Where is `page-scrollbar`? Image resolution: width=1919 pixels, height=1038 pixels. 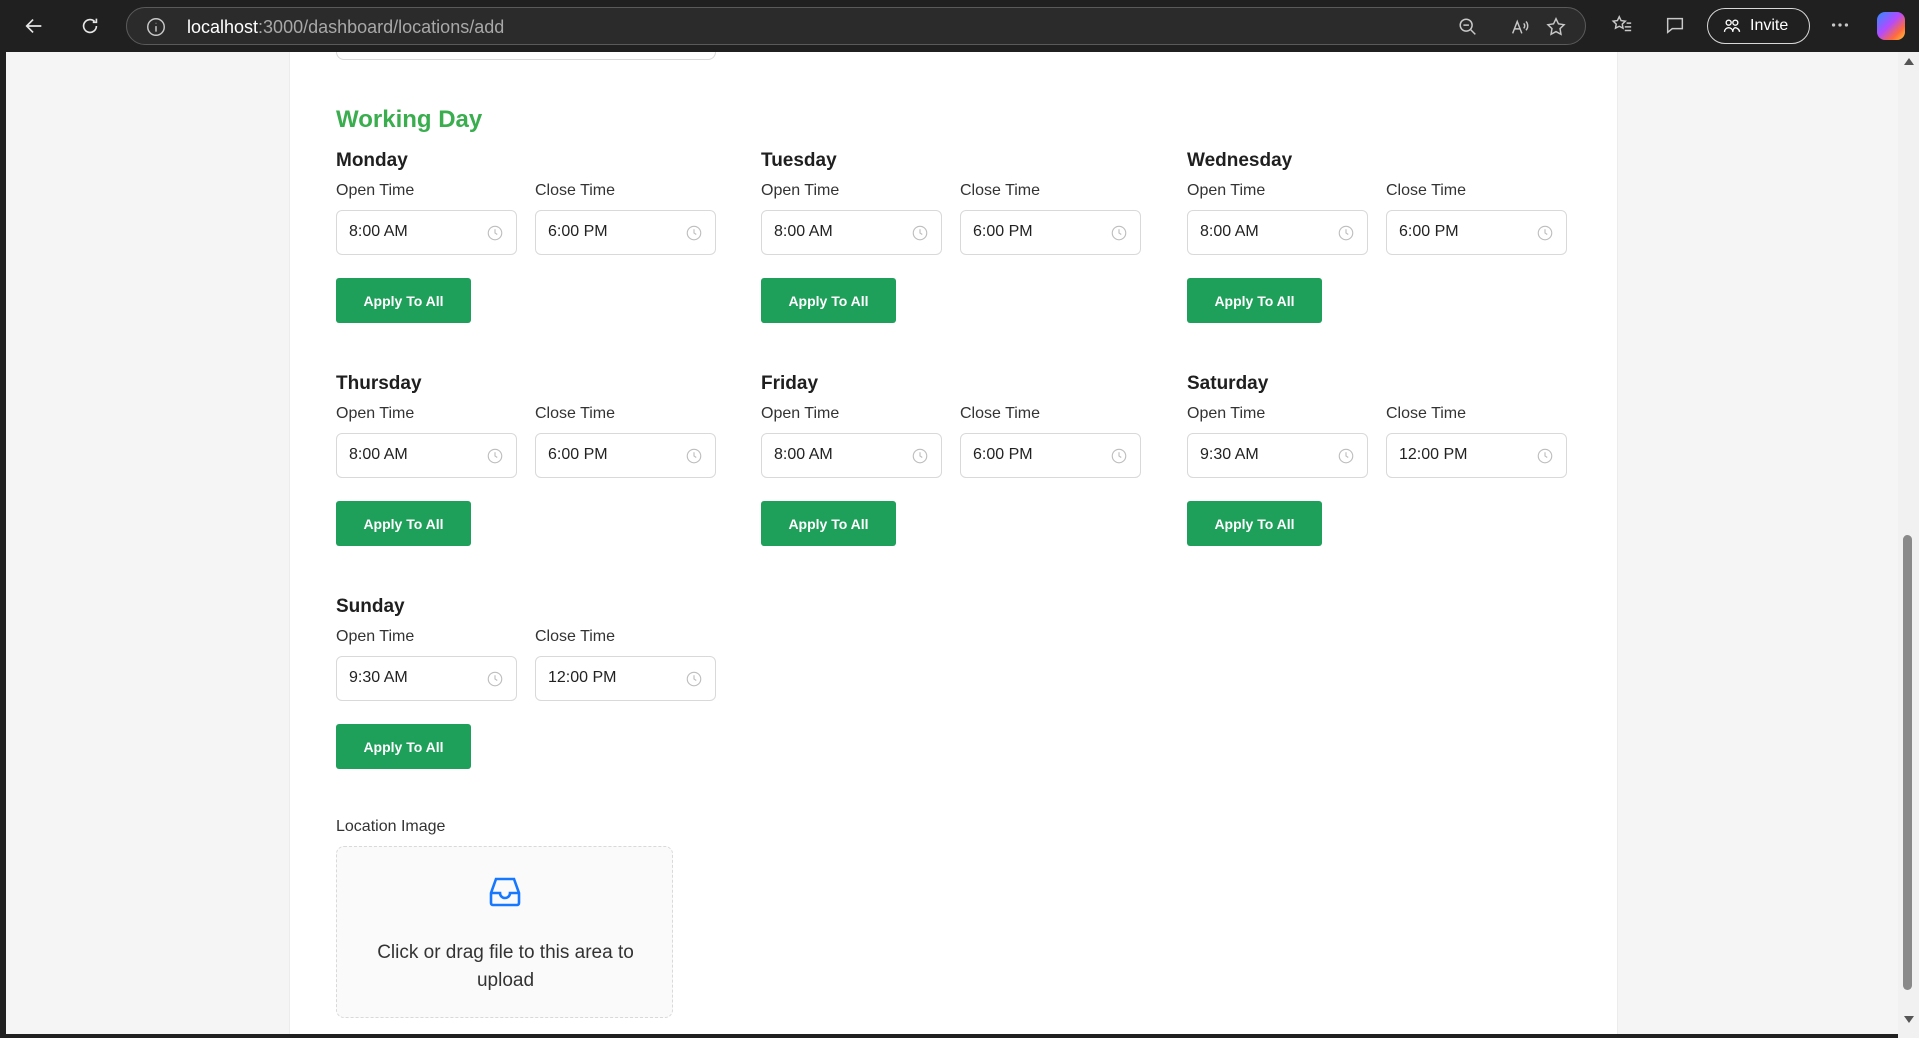 page-scrollbar is located at coordinates (1908, 545).